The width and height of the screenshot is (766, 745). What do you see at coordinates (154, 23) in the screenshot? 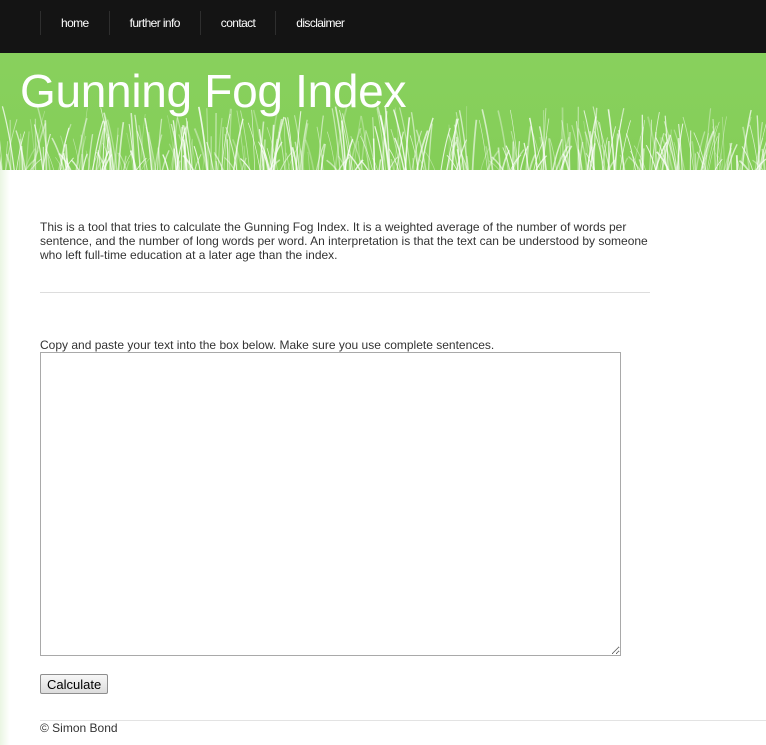
I see `nav-further-info-link: further info` at bounding box center [154, 23].